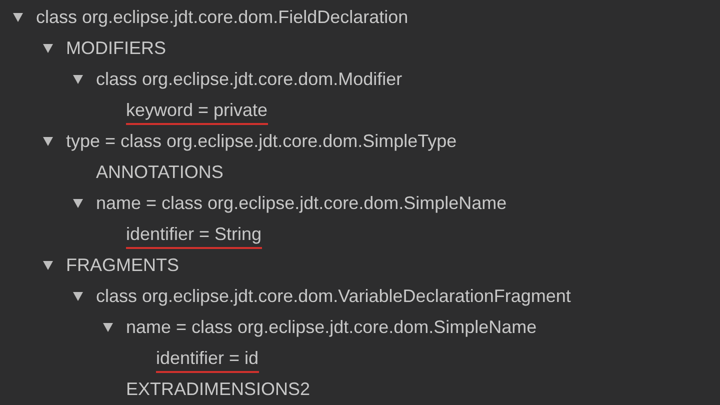 The width and height of the screenshot is (720, 405). Describe the element at coordinates (116, 48) in the screenshot. I see `tree-node-label: MODIFIERS` at that location.